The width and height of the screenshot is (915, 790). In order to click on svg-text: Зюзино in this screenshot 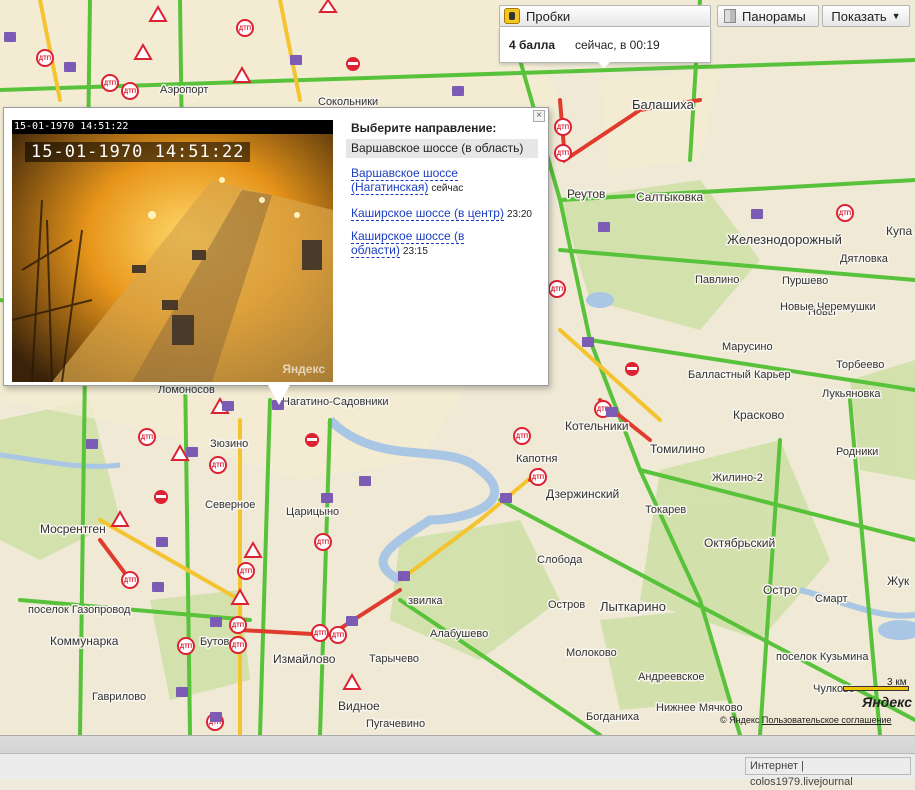, I will do `click(229, 444)`.